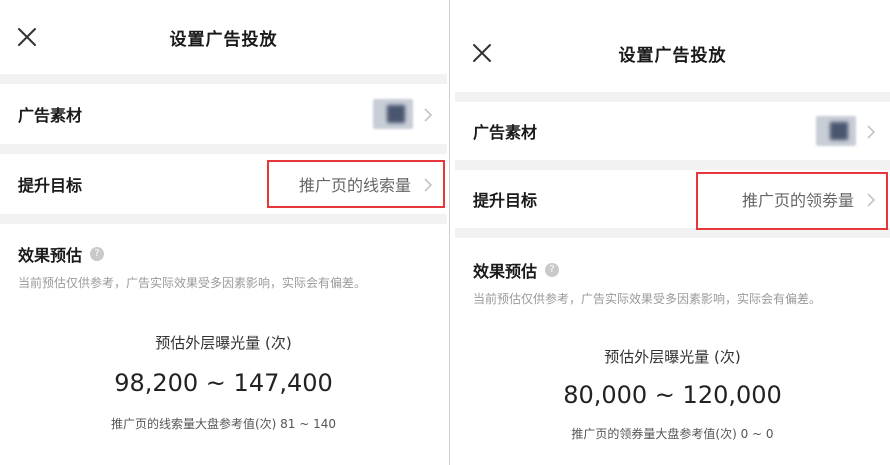 Image resolution: width=890 pixels, height=465 pixels. Describe the element at coordinates (223, 383) in the screenshot. I see `estimate-value: 98,200 ~ 147,400` at that location.